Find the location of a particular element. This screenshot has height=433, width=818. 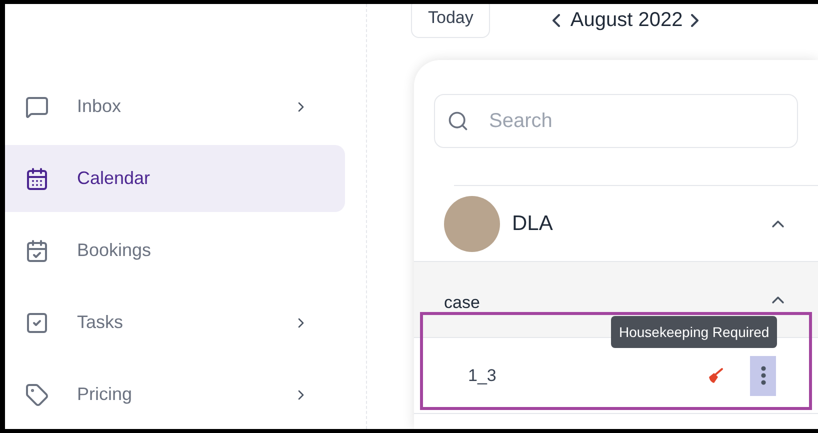

sidebar-item: Inbox is located at coordinates (175, 106).